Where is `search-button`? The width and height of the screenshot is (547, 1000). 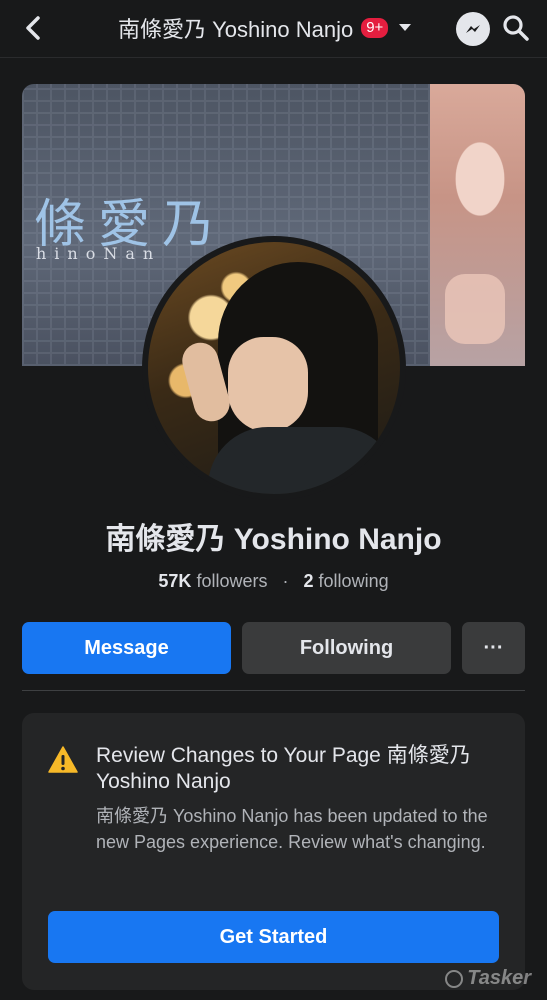 search-button is located at coordinates (516, 28).